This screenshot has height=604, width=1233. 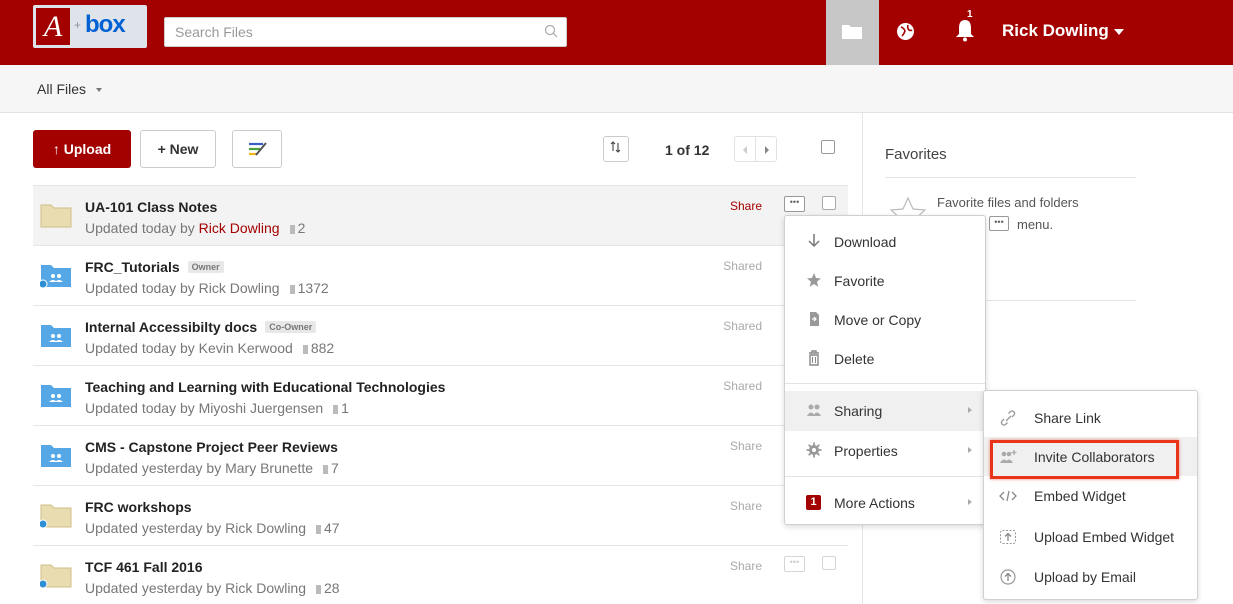 I want to click on submenu-item-upload-embed-widget: Upload Embed Widget, so click(x=1090, y=536).